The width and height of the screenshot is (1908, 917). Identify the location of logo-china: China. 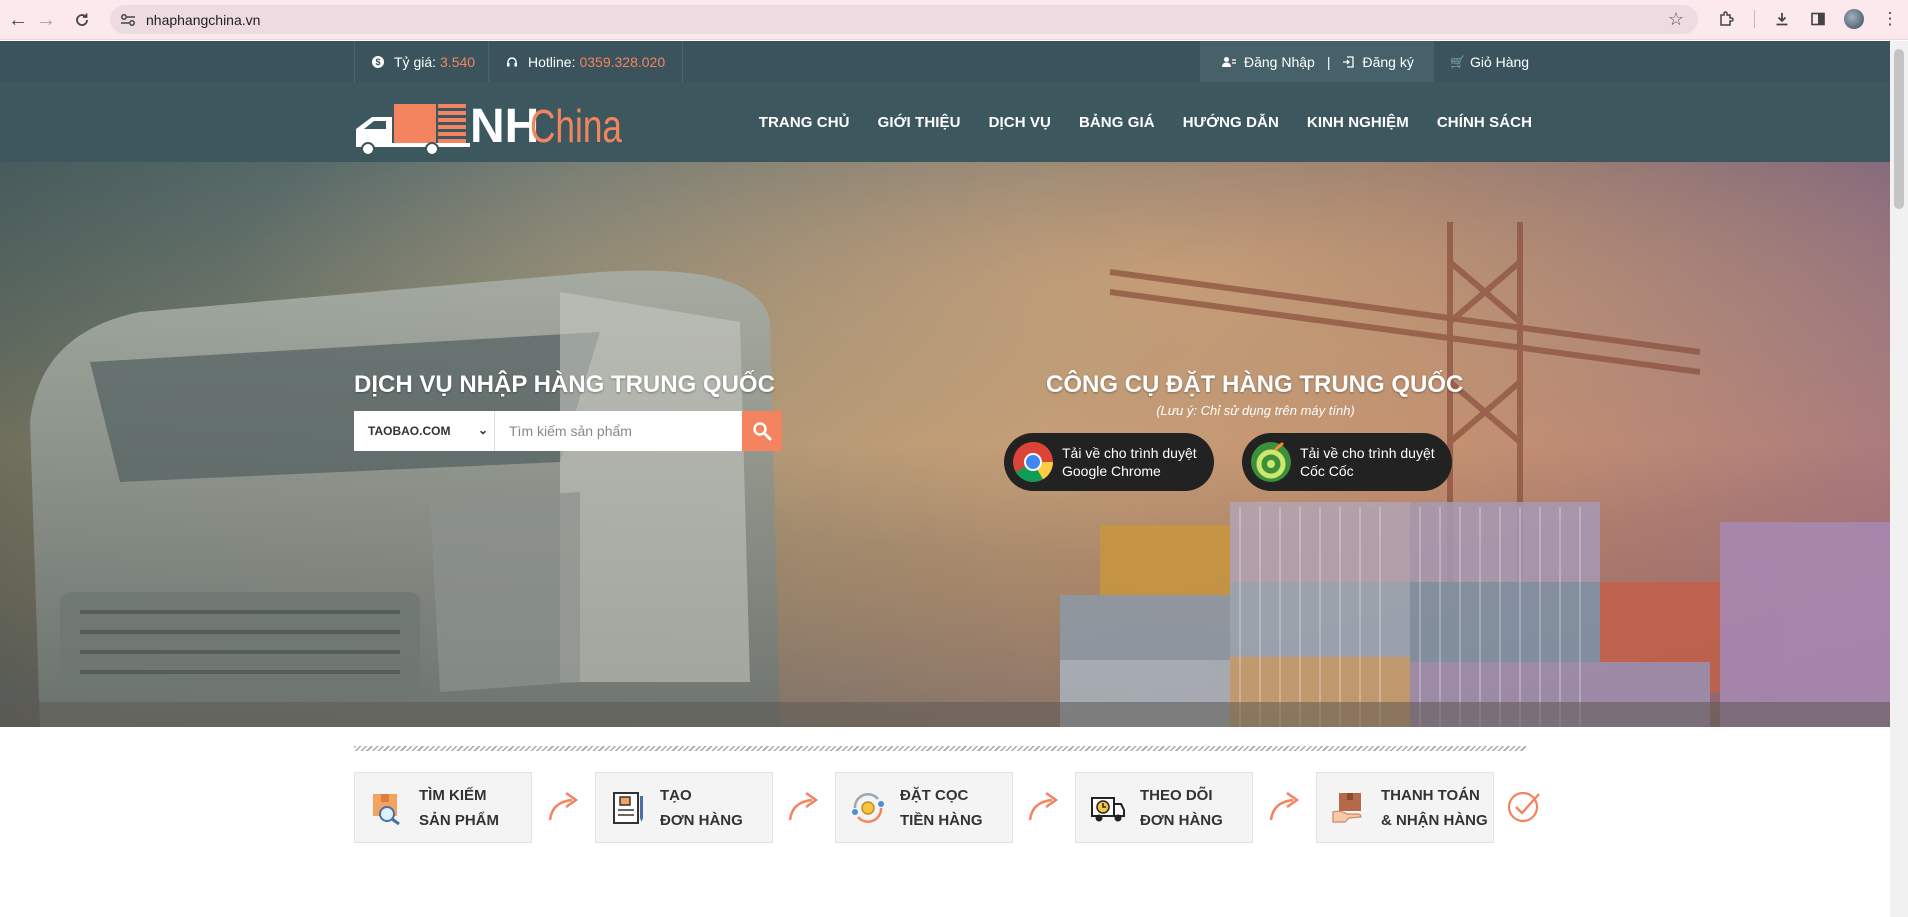
(576, 126).